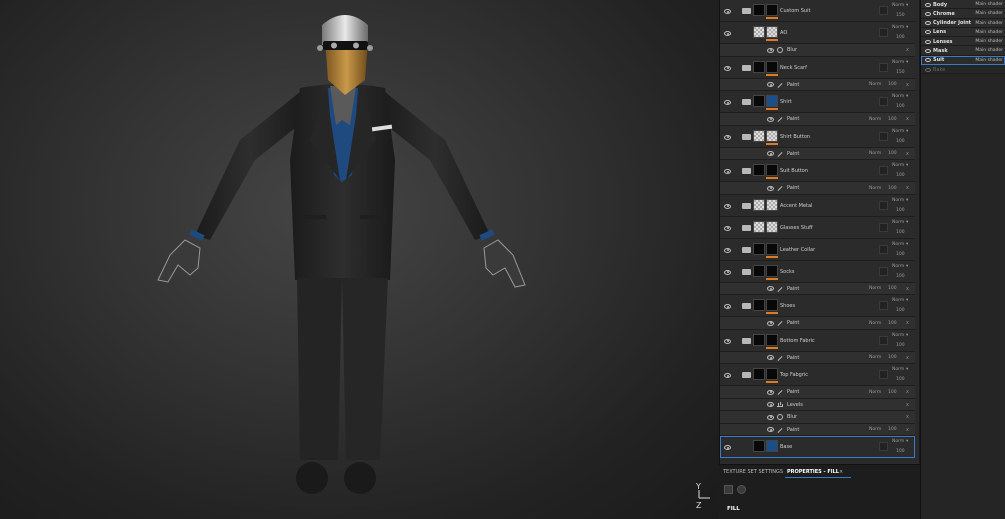 Image resolution: width=1005 pixels, height=519 pixels. I want to click on tab-close-icon: ×, so click(841, 472).